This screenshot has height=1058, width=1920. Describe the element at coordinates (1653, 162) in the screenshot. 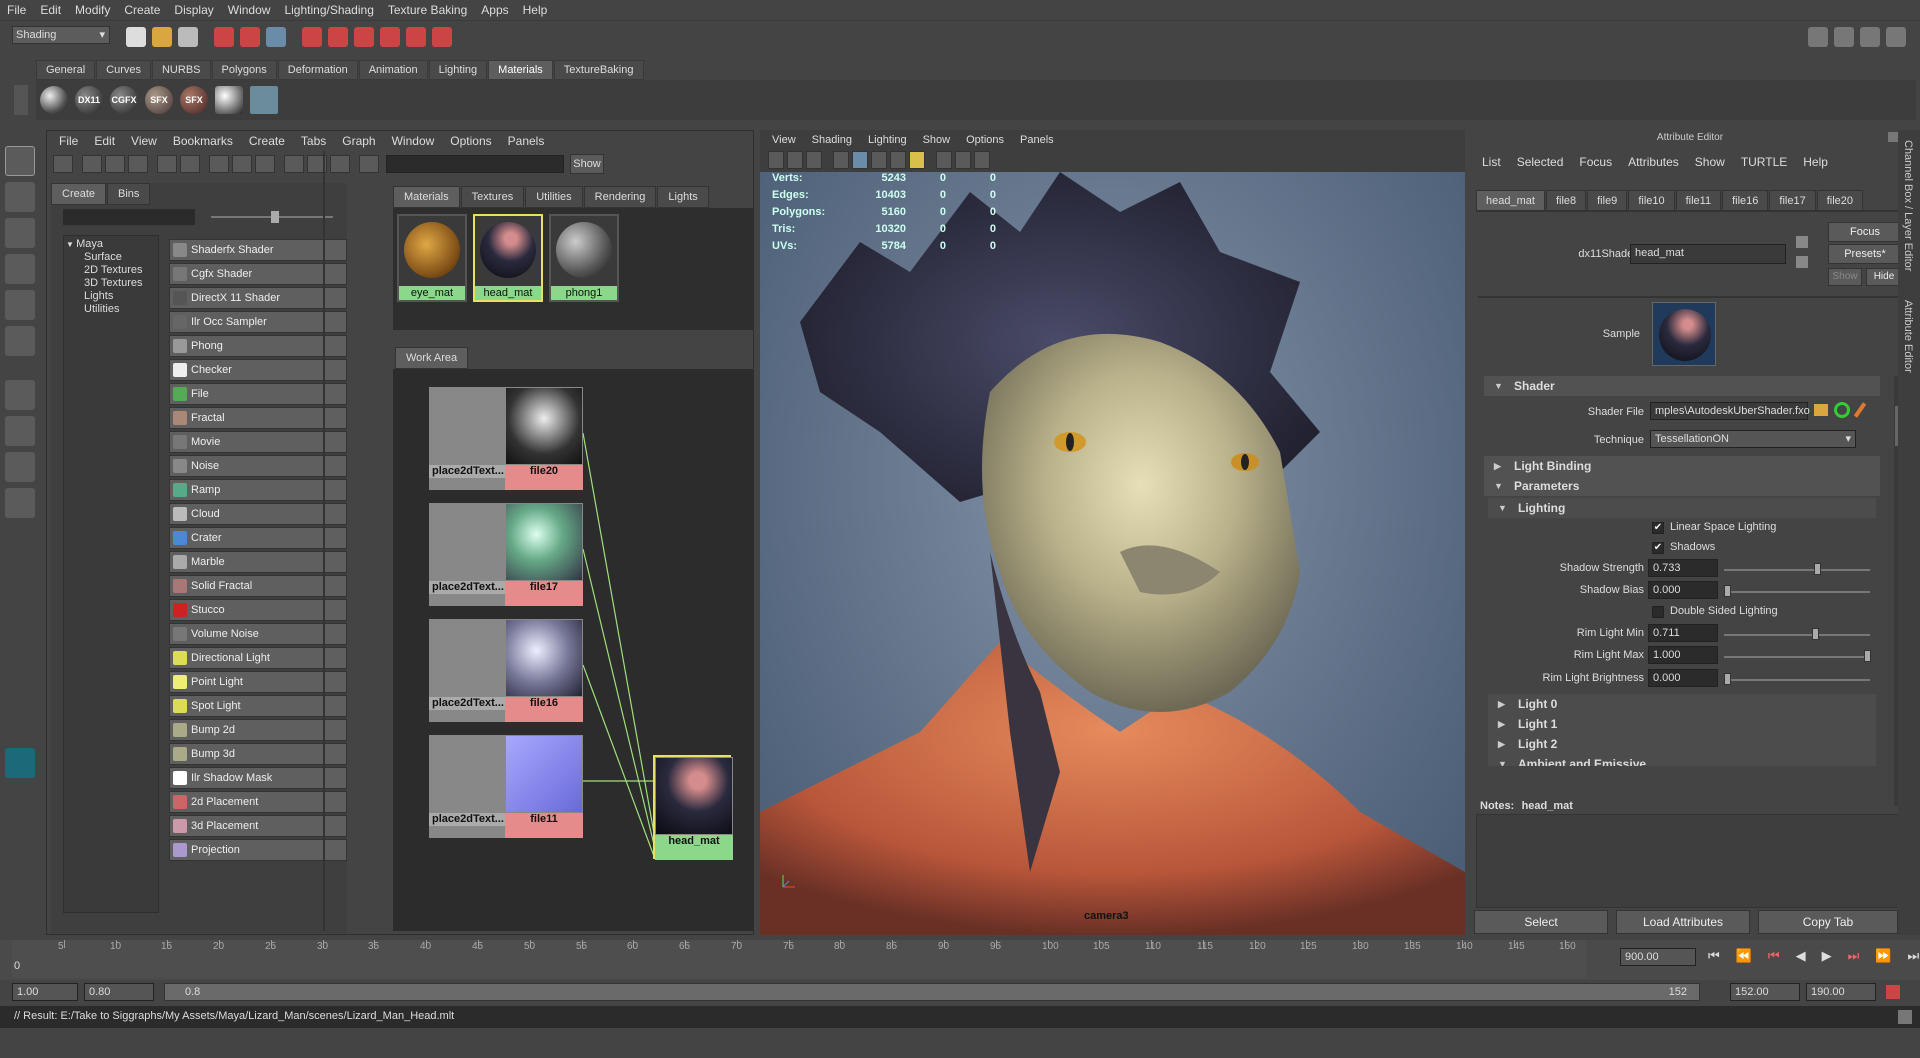

I see `attr-menu-attributes: Attributes` at that location.